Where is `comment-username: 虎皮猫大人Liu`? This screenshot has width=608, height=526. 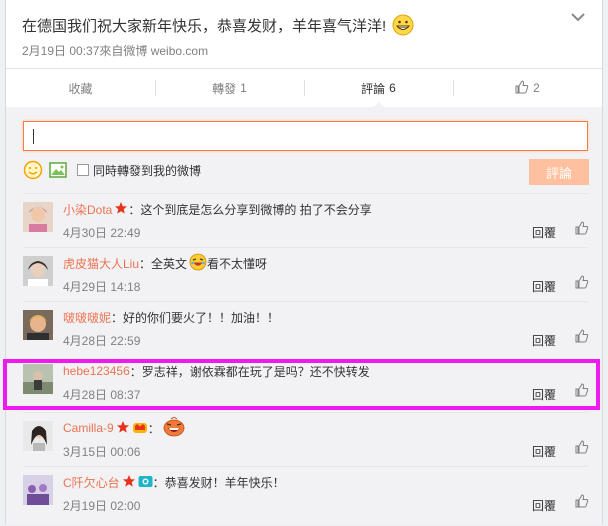 comment-username: 虎皮猫大人Liu is located at coordinates (101, 263).